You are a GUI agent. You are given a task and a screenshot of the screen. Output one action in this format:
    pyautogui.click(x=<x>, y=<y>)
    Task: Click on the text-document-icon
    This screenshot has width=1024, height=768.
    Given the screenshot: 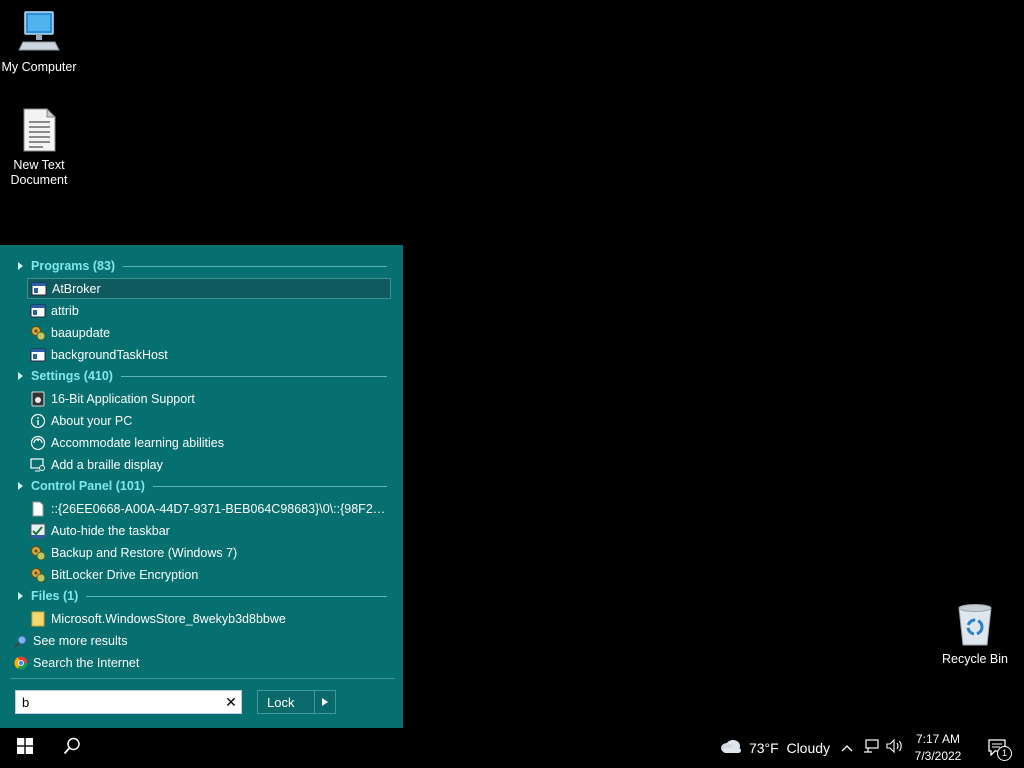 What is the action you would take?
    pyautogui.click(x=39, y=131)
    